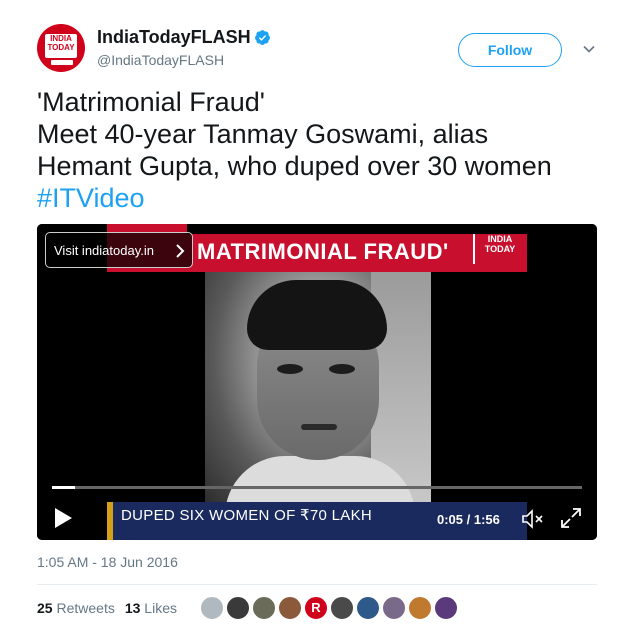  I want to click on tweet-timestamp: 1:05 AM - 18 Jun 2016, so click(107, 562).